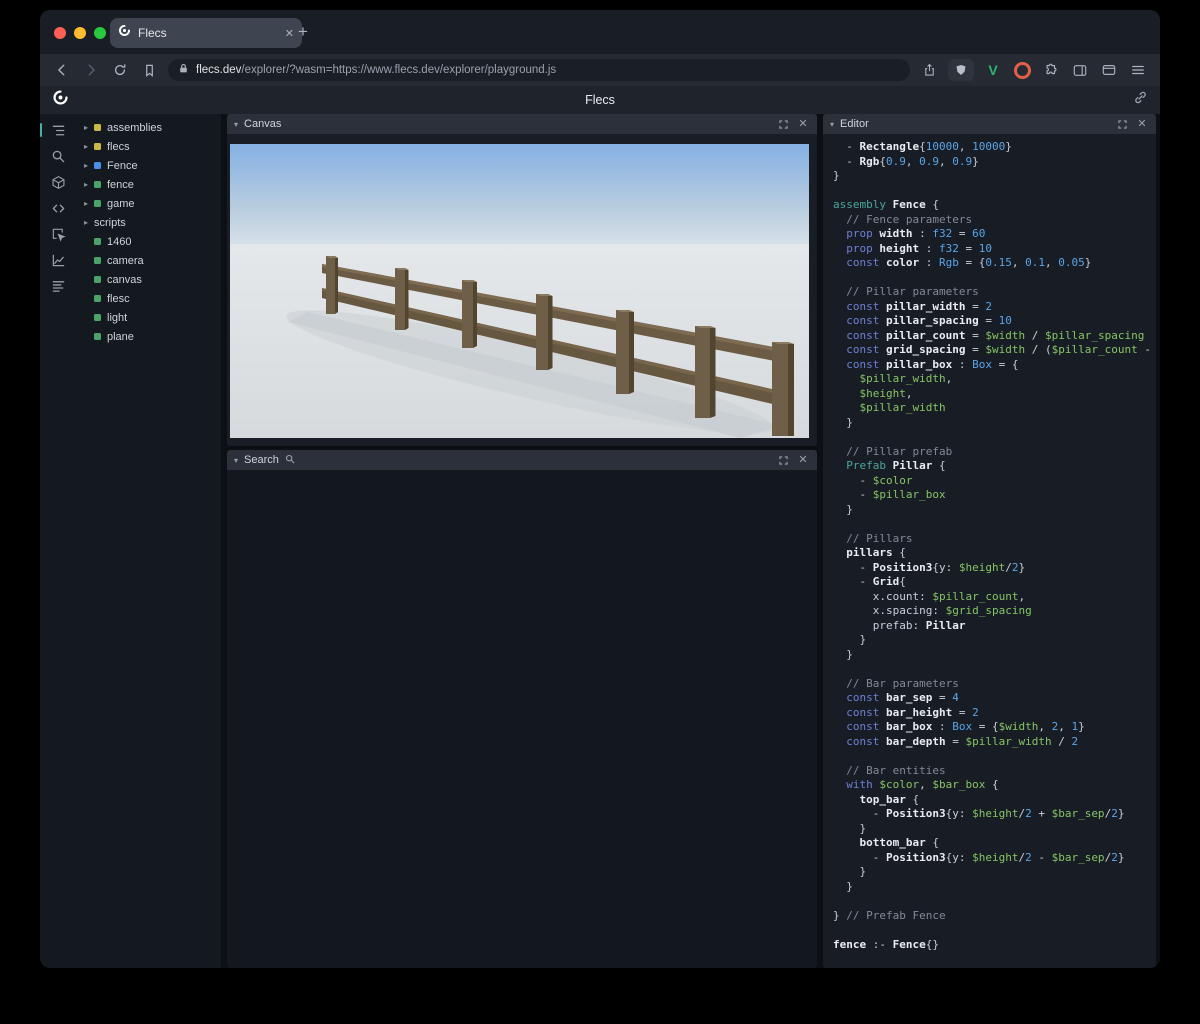 The height and width of the screenshot is (1024, 1200). Describe the element at coordinates (62, 70) in the screenshot. I see `back-button` at that location.